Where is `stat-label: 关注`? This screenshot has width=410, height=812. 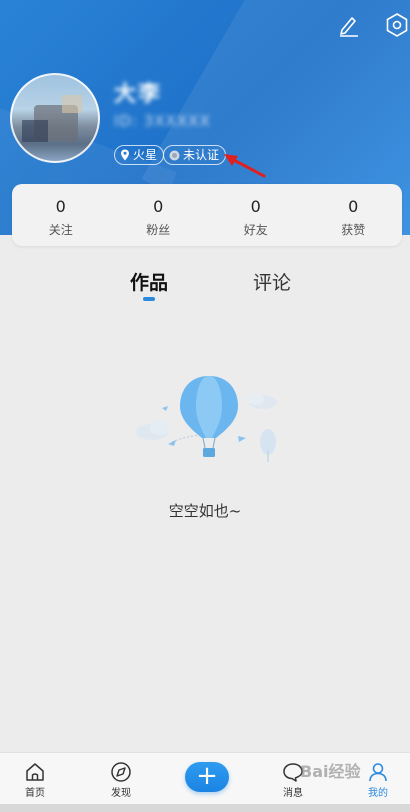
stat-label: 关注 is located at coordinates (60, 230).